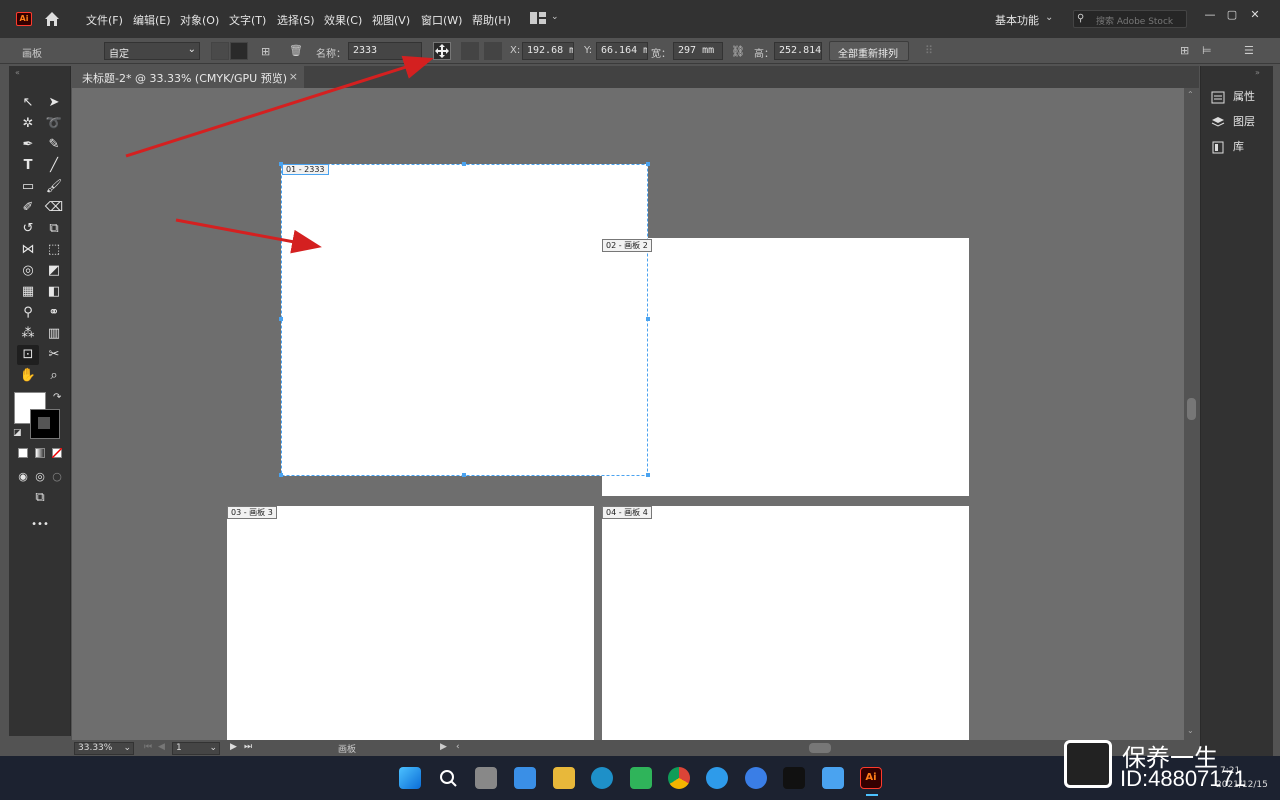 The height and width of the screenshot is (800, 1280). I want to click on constrain-proportions-icon: ⛓, so click(738, 51).